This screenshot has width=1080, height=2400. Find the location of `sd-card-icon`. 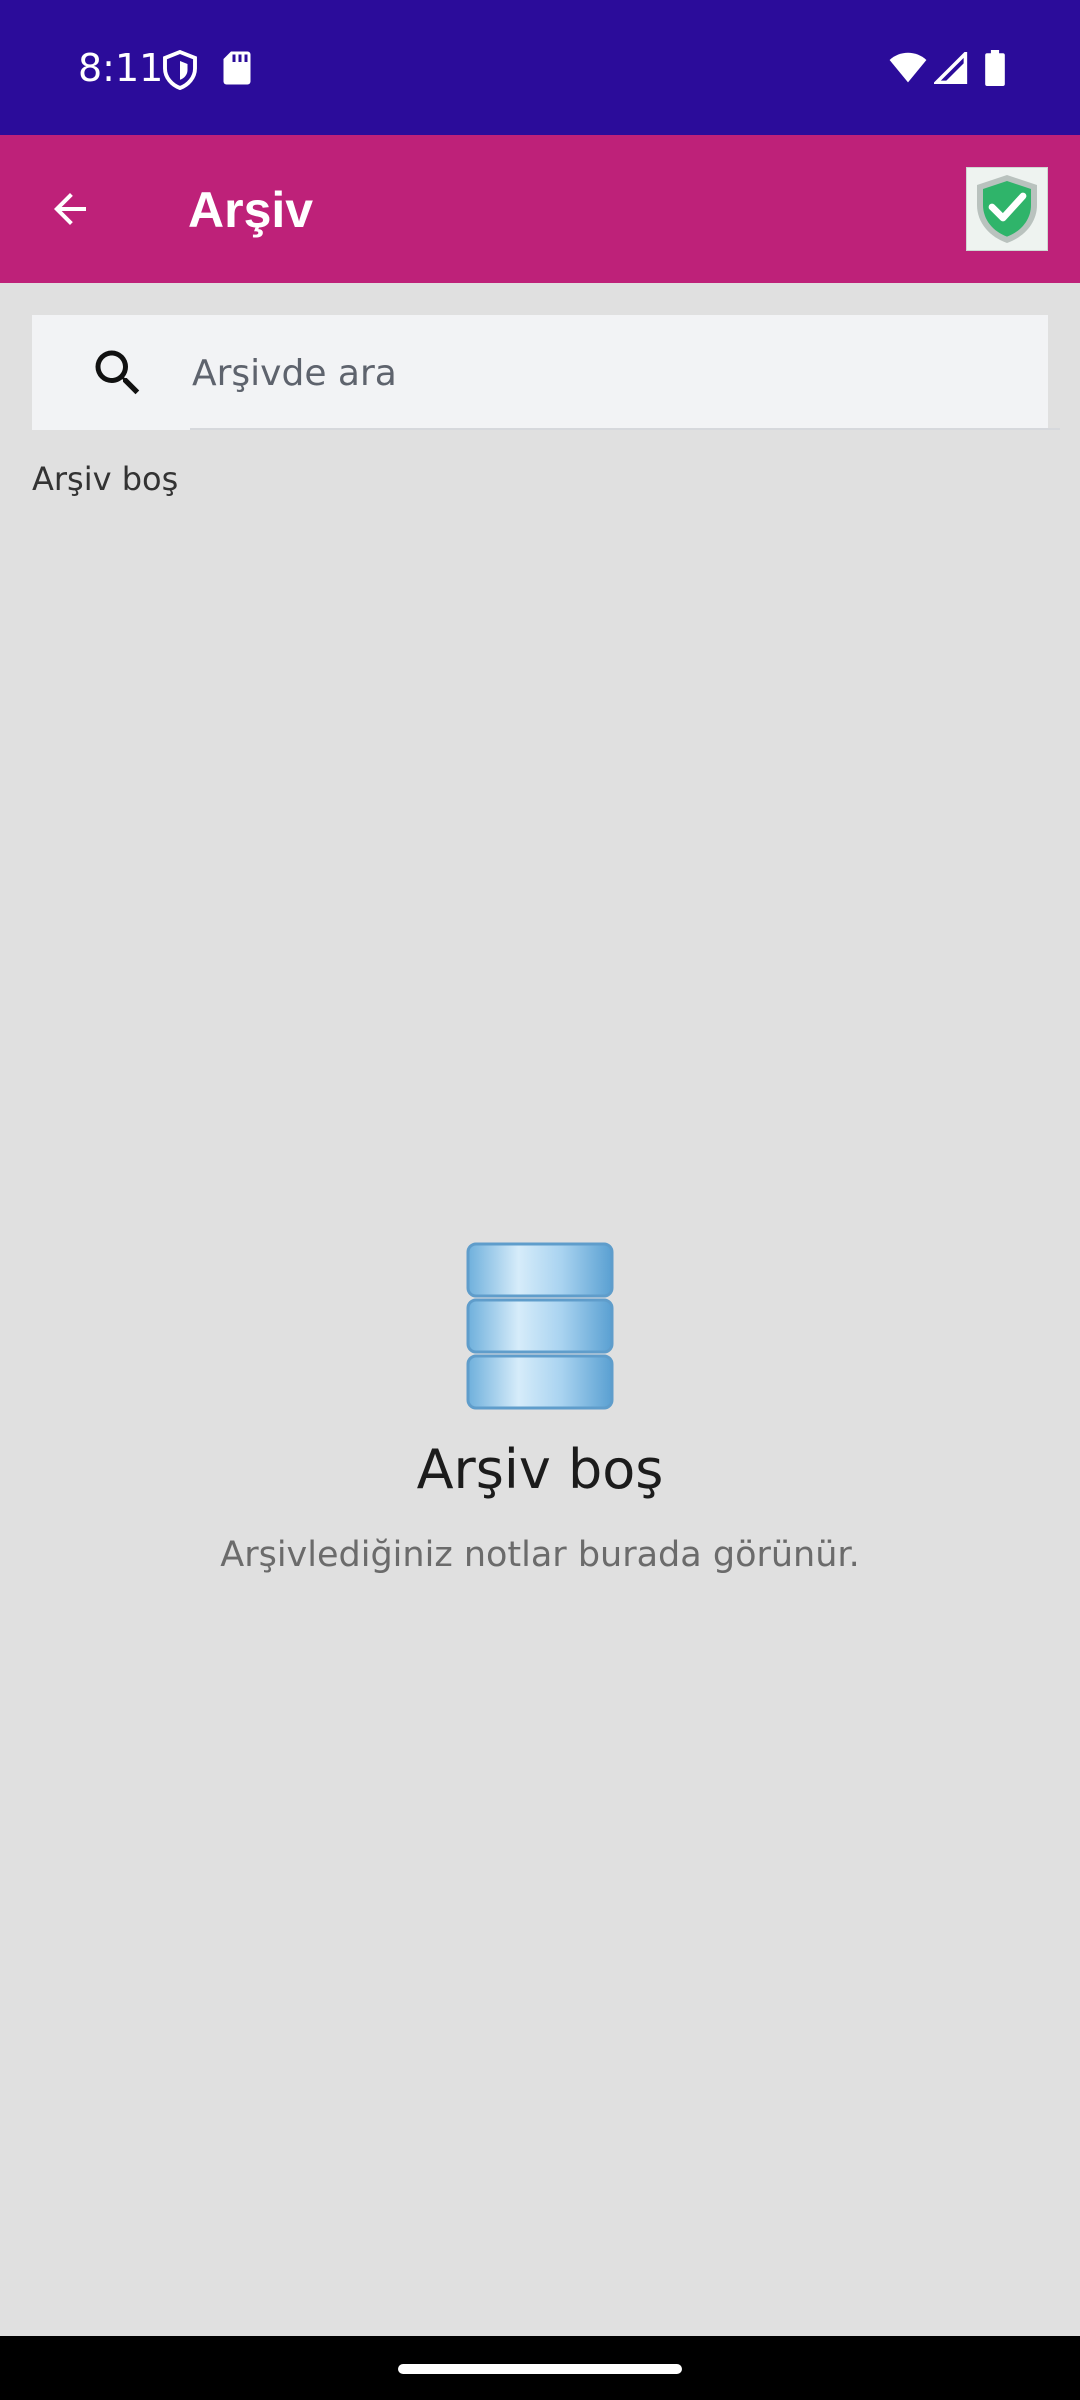

sd-card-icon is located at coordinates (237, 68).